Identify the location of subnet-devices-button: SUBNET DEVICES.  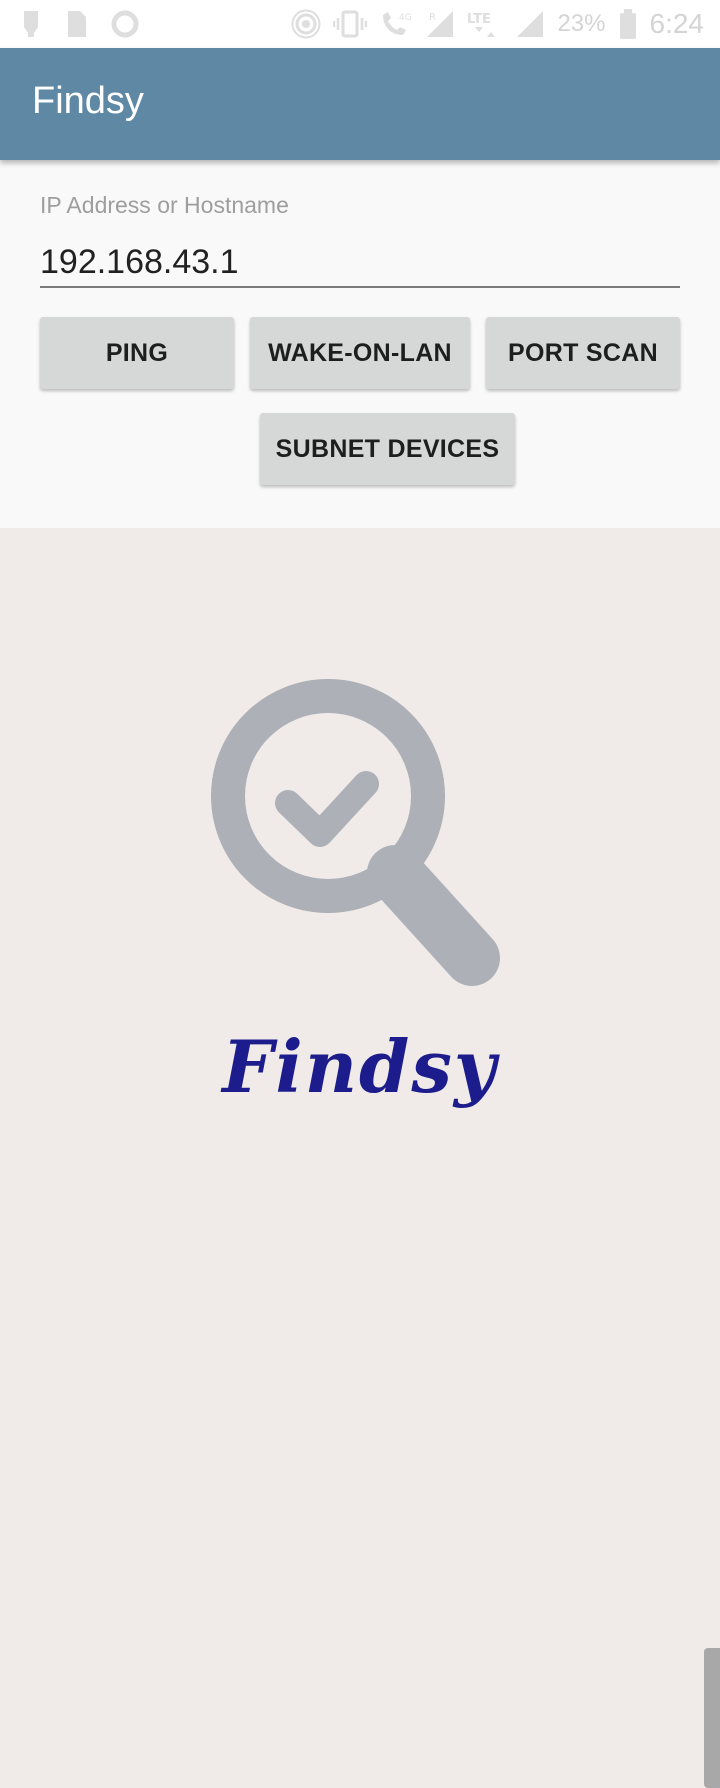
(387, 449).